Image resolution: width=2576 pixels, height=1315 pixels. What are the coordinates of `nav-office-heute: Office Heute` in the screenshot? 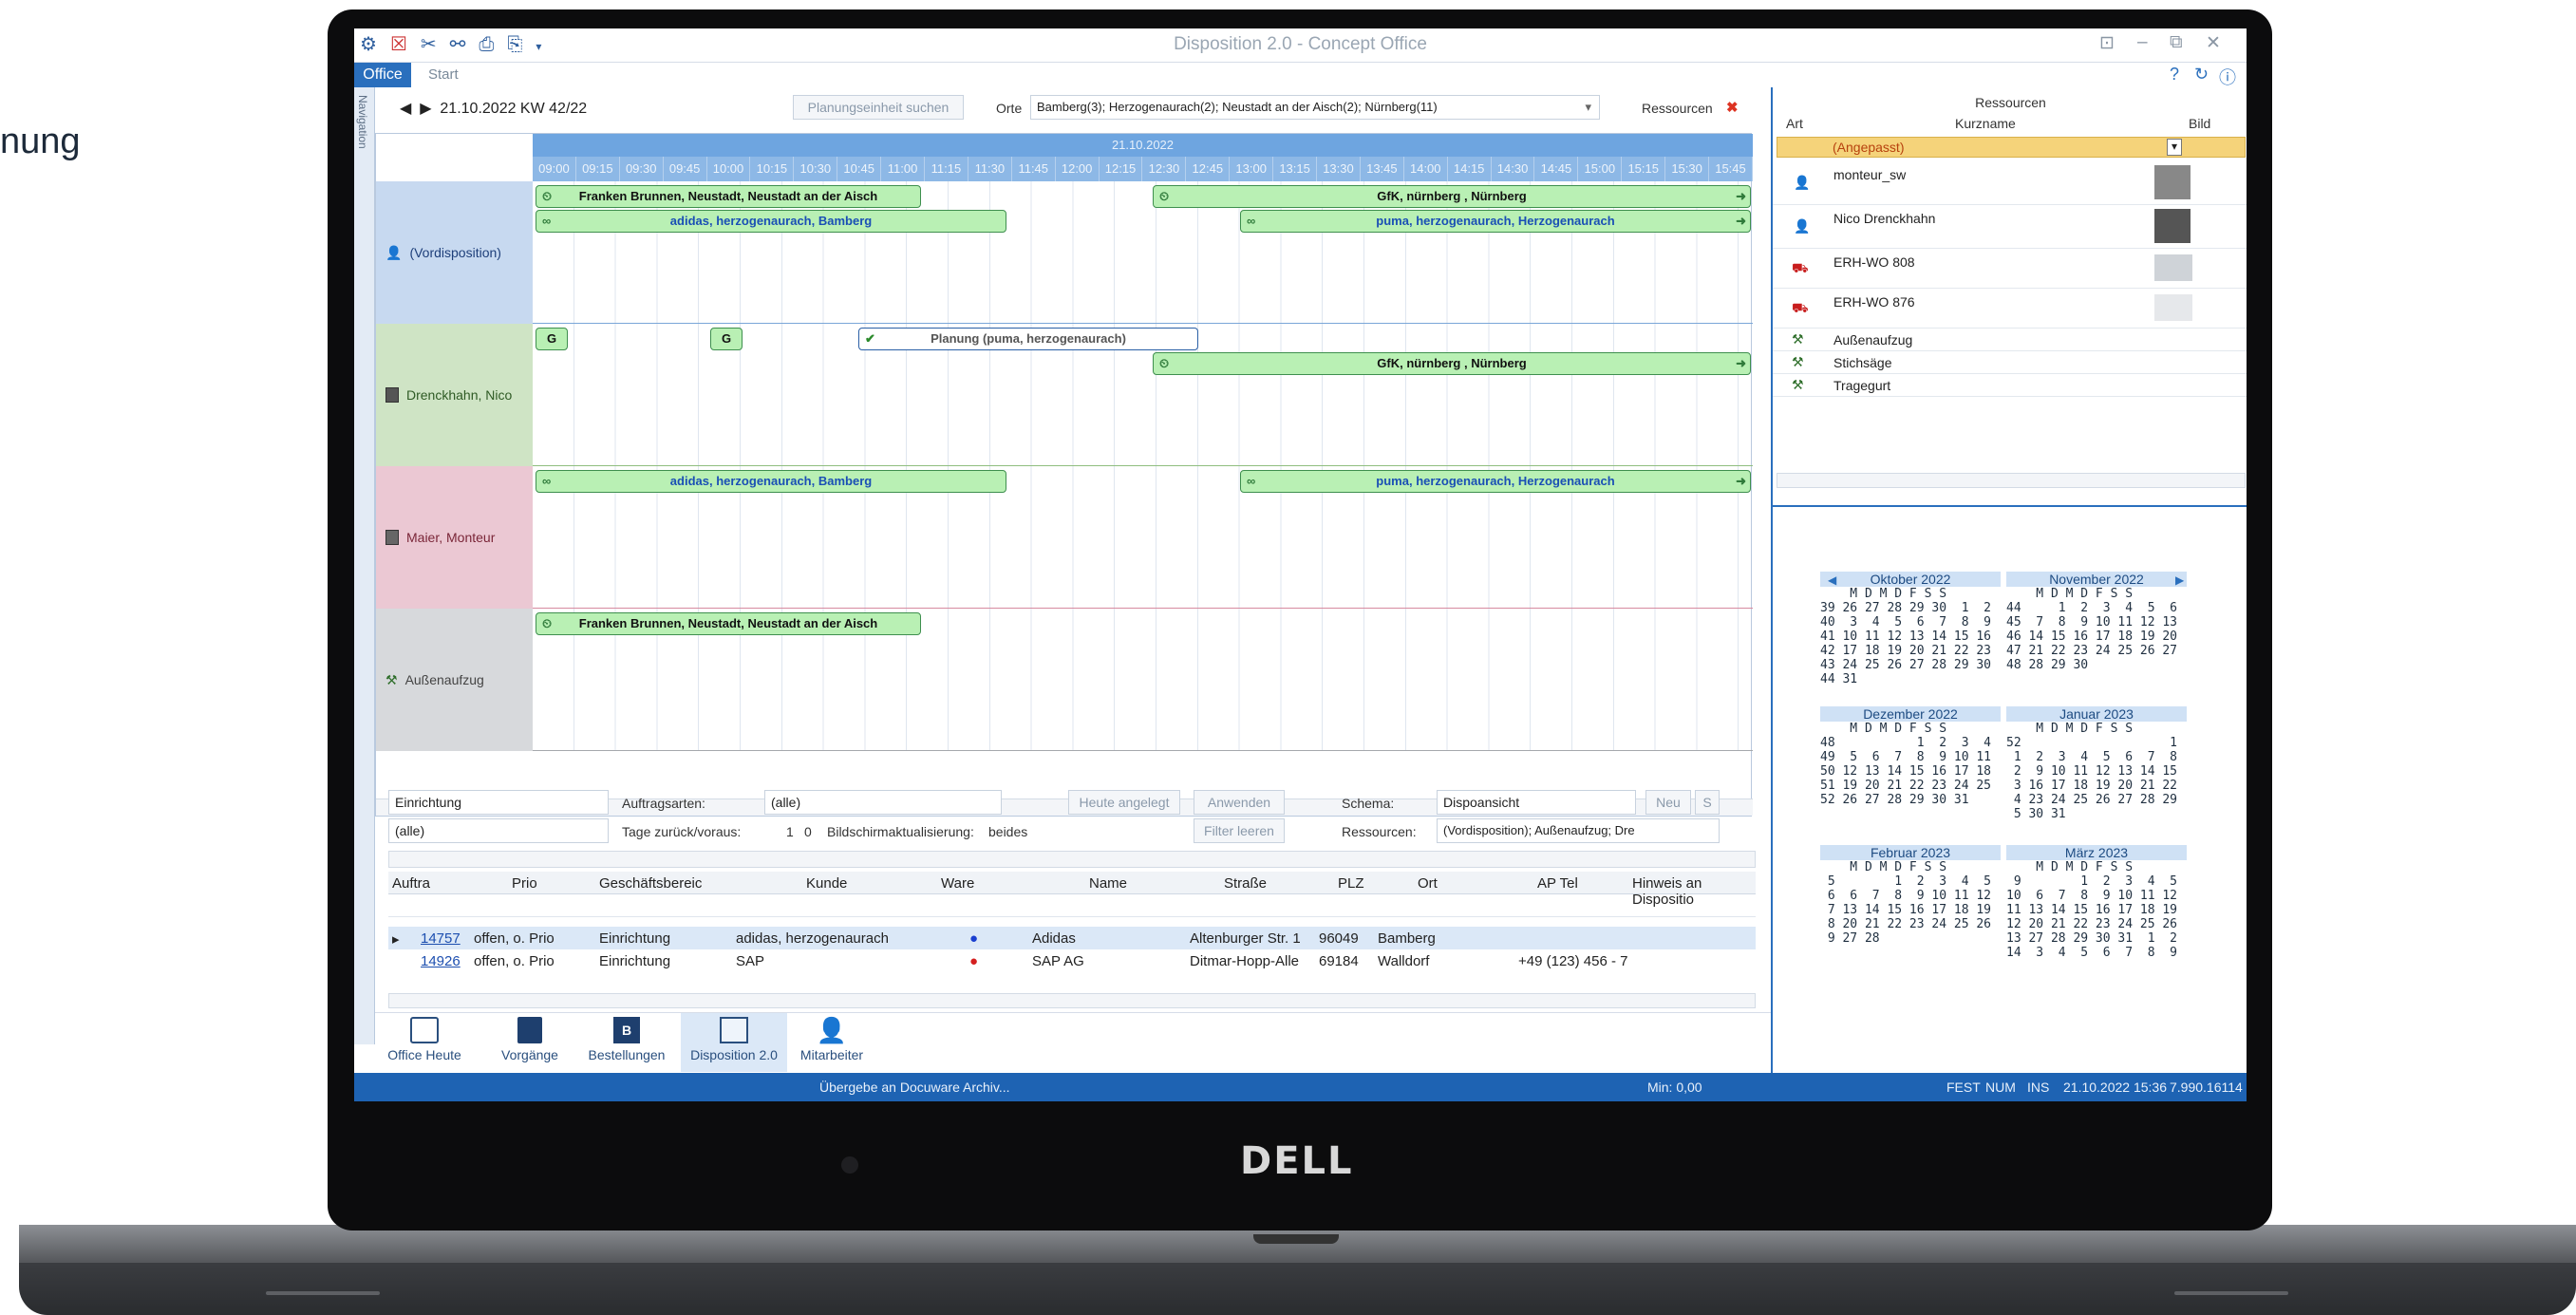 It's located at (424, 1039).